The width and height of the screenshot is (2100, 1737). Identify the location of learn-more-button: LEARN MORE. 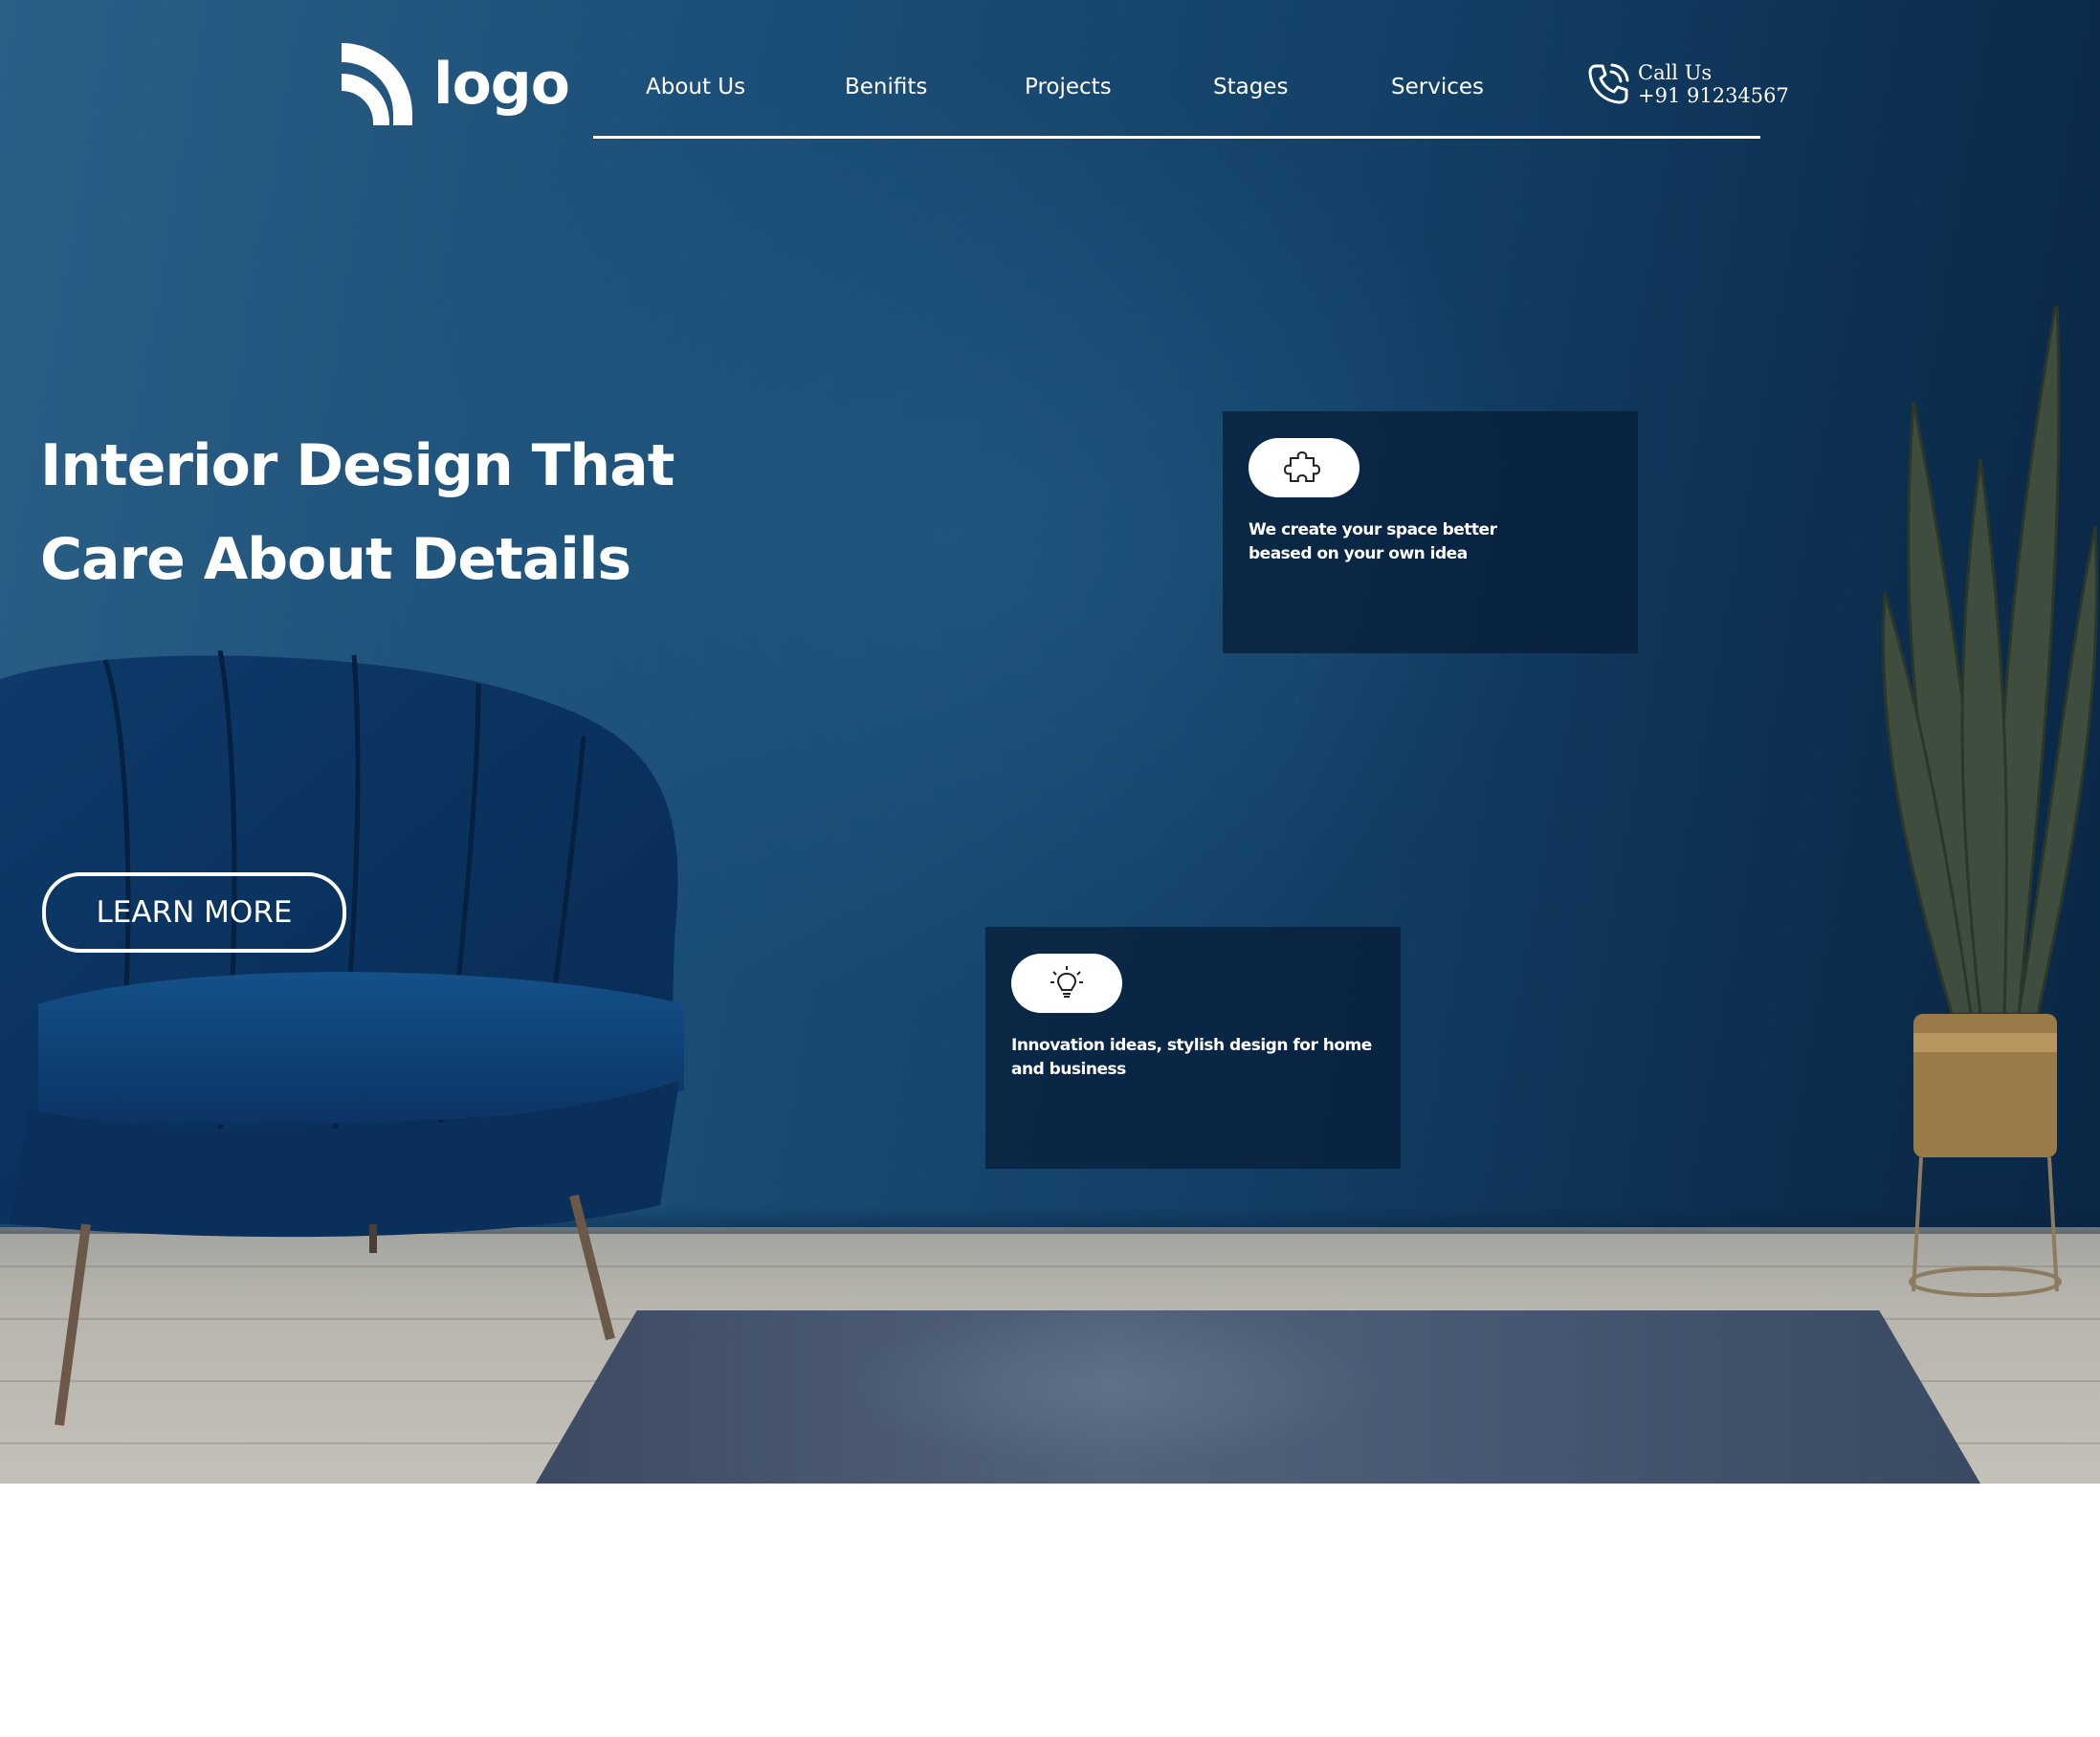
(194, 912).